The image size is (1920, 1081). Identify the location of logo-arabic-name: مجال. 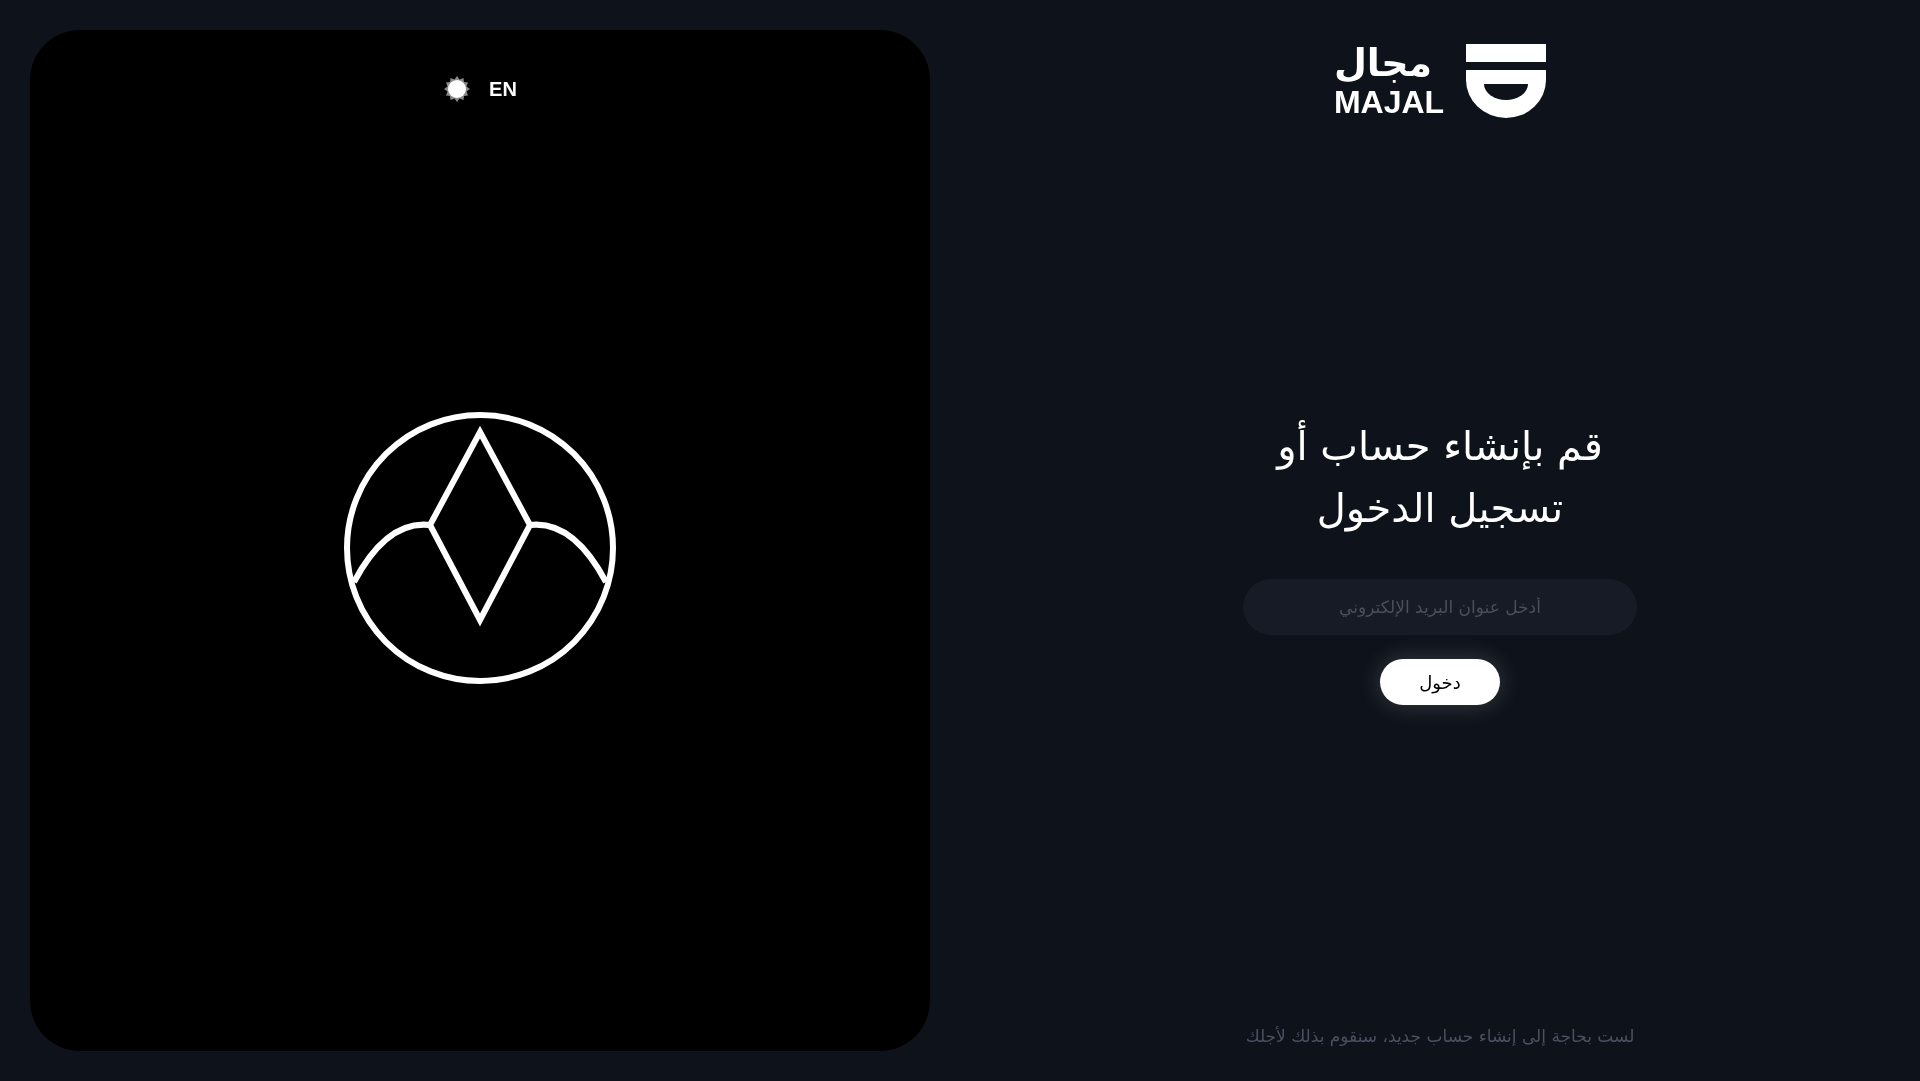
(1383, 63).